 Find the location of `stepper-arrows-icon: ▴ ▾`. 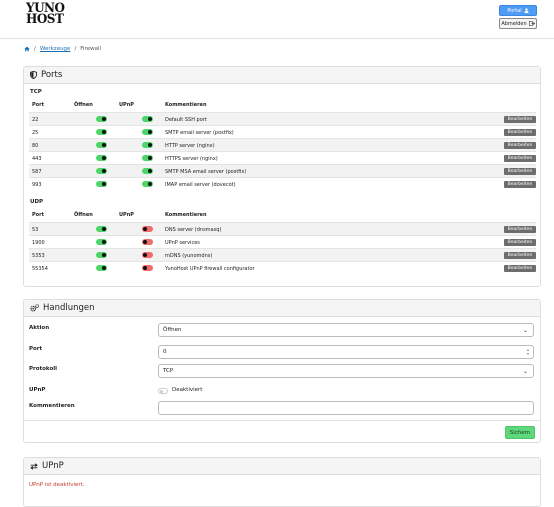

stepper-arrows-icon: ▴ ▾ is located at coordinates (528, 352).